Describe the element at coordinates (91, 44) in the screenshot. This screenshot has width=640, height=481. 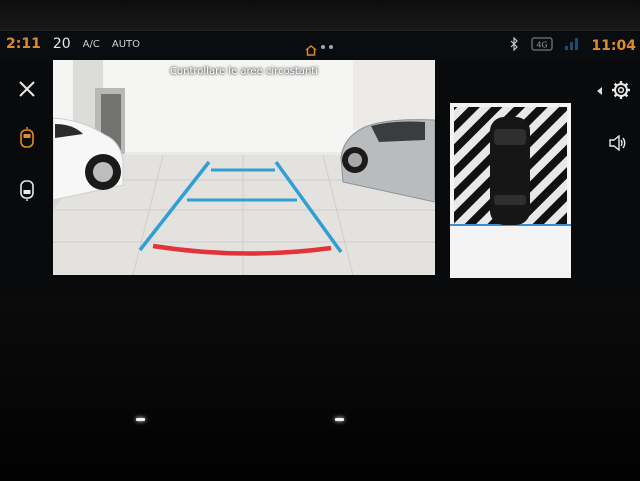
I see `ac-button: A/C` at that location.